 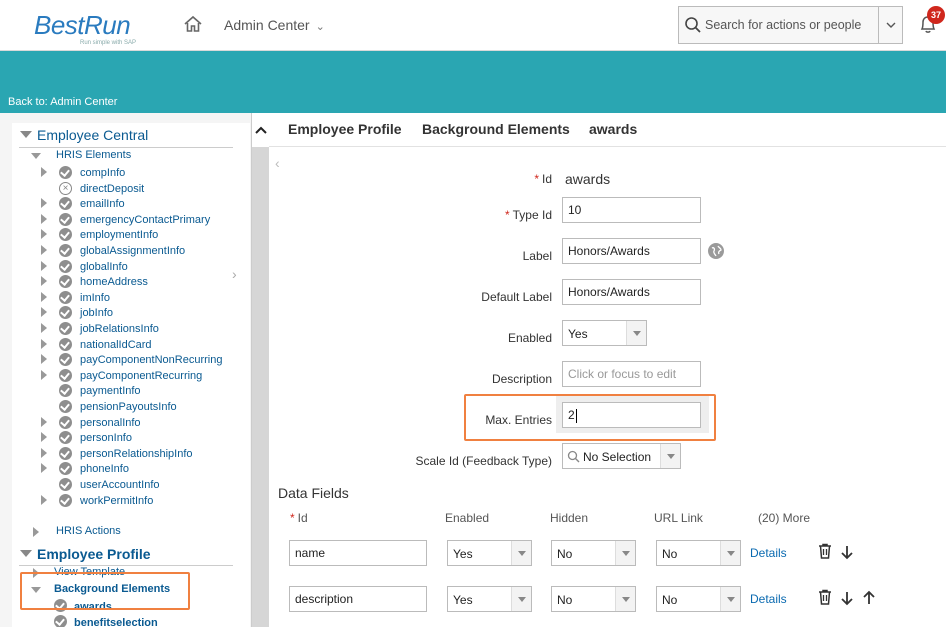 I want to click on search-scope-dropdown, so click(x=890, y=25).